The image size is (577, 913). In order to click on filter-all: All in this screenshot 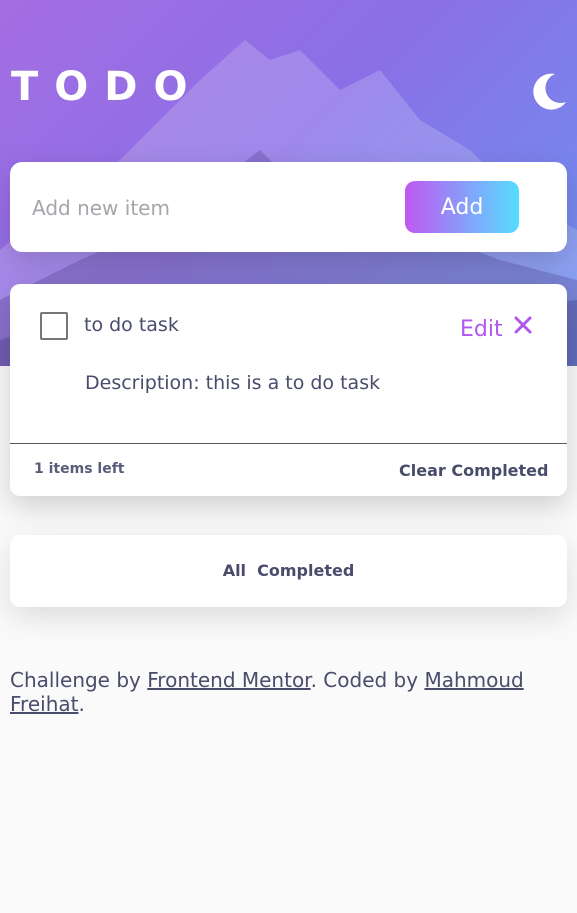, I will do `click(234, 571)`.